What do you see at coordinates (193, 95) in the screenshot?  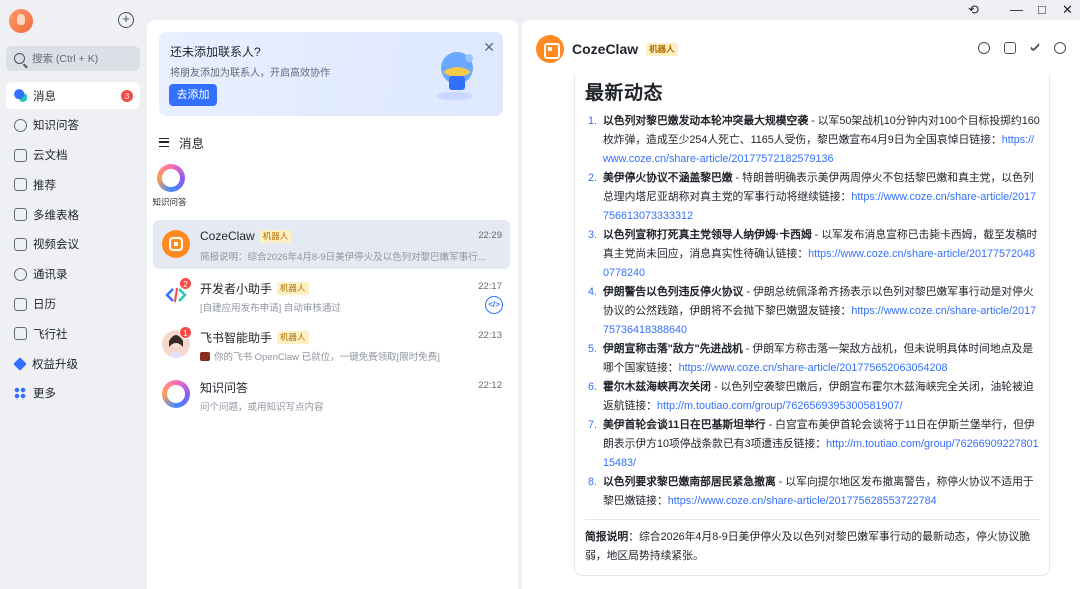 I see `add-contacts-button: 去添加` at bounding box center [193, 95].